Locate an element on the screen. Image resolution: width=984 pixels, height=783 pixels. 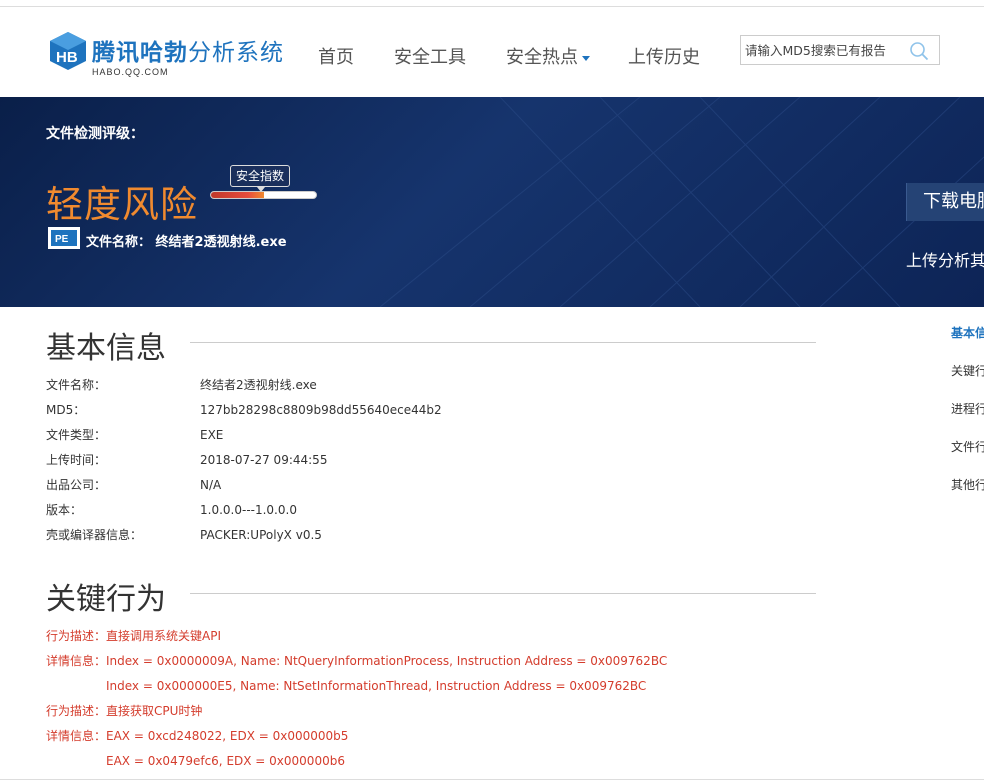
search-input is located at coordinates (823, 50).